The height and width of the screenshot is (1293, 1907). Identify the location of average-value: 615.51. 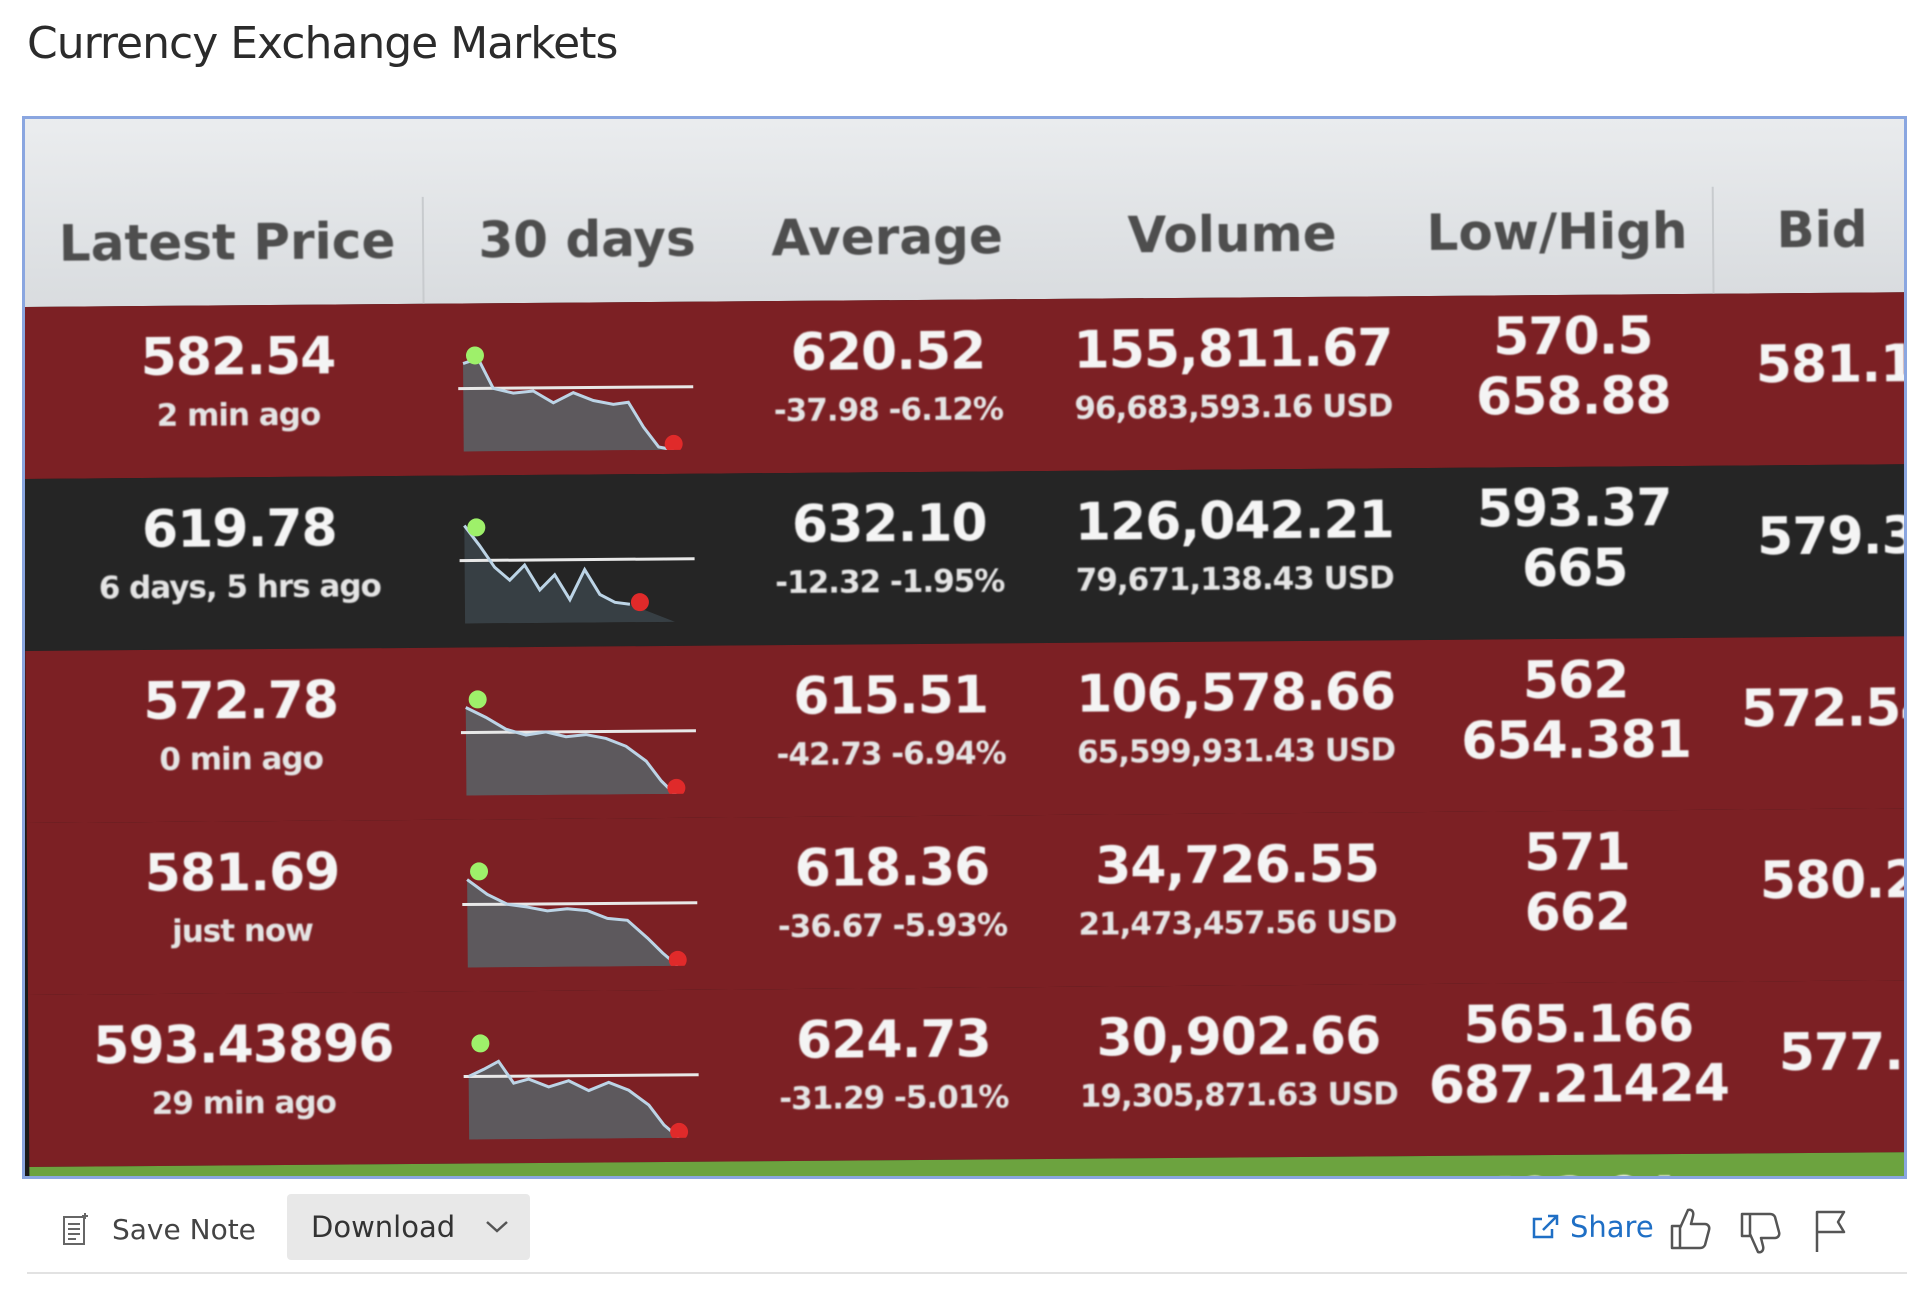
(891, 696).